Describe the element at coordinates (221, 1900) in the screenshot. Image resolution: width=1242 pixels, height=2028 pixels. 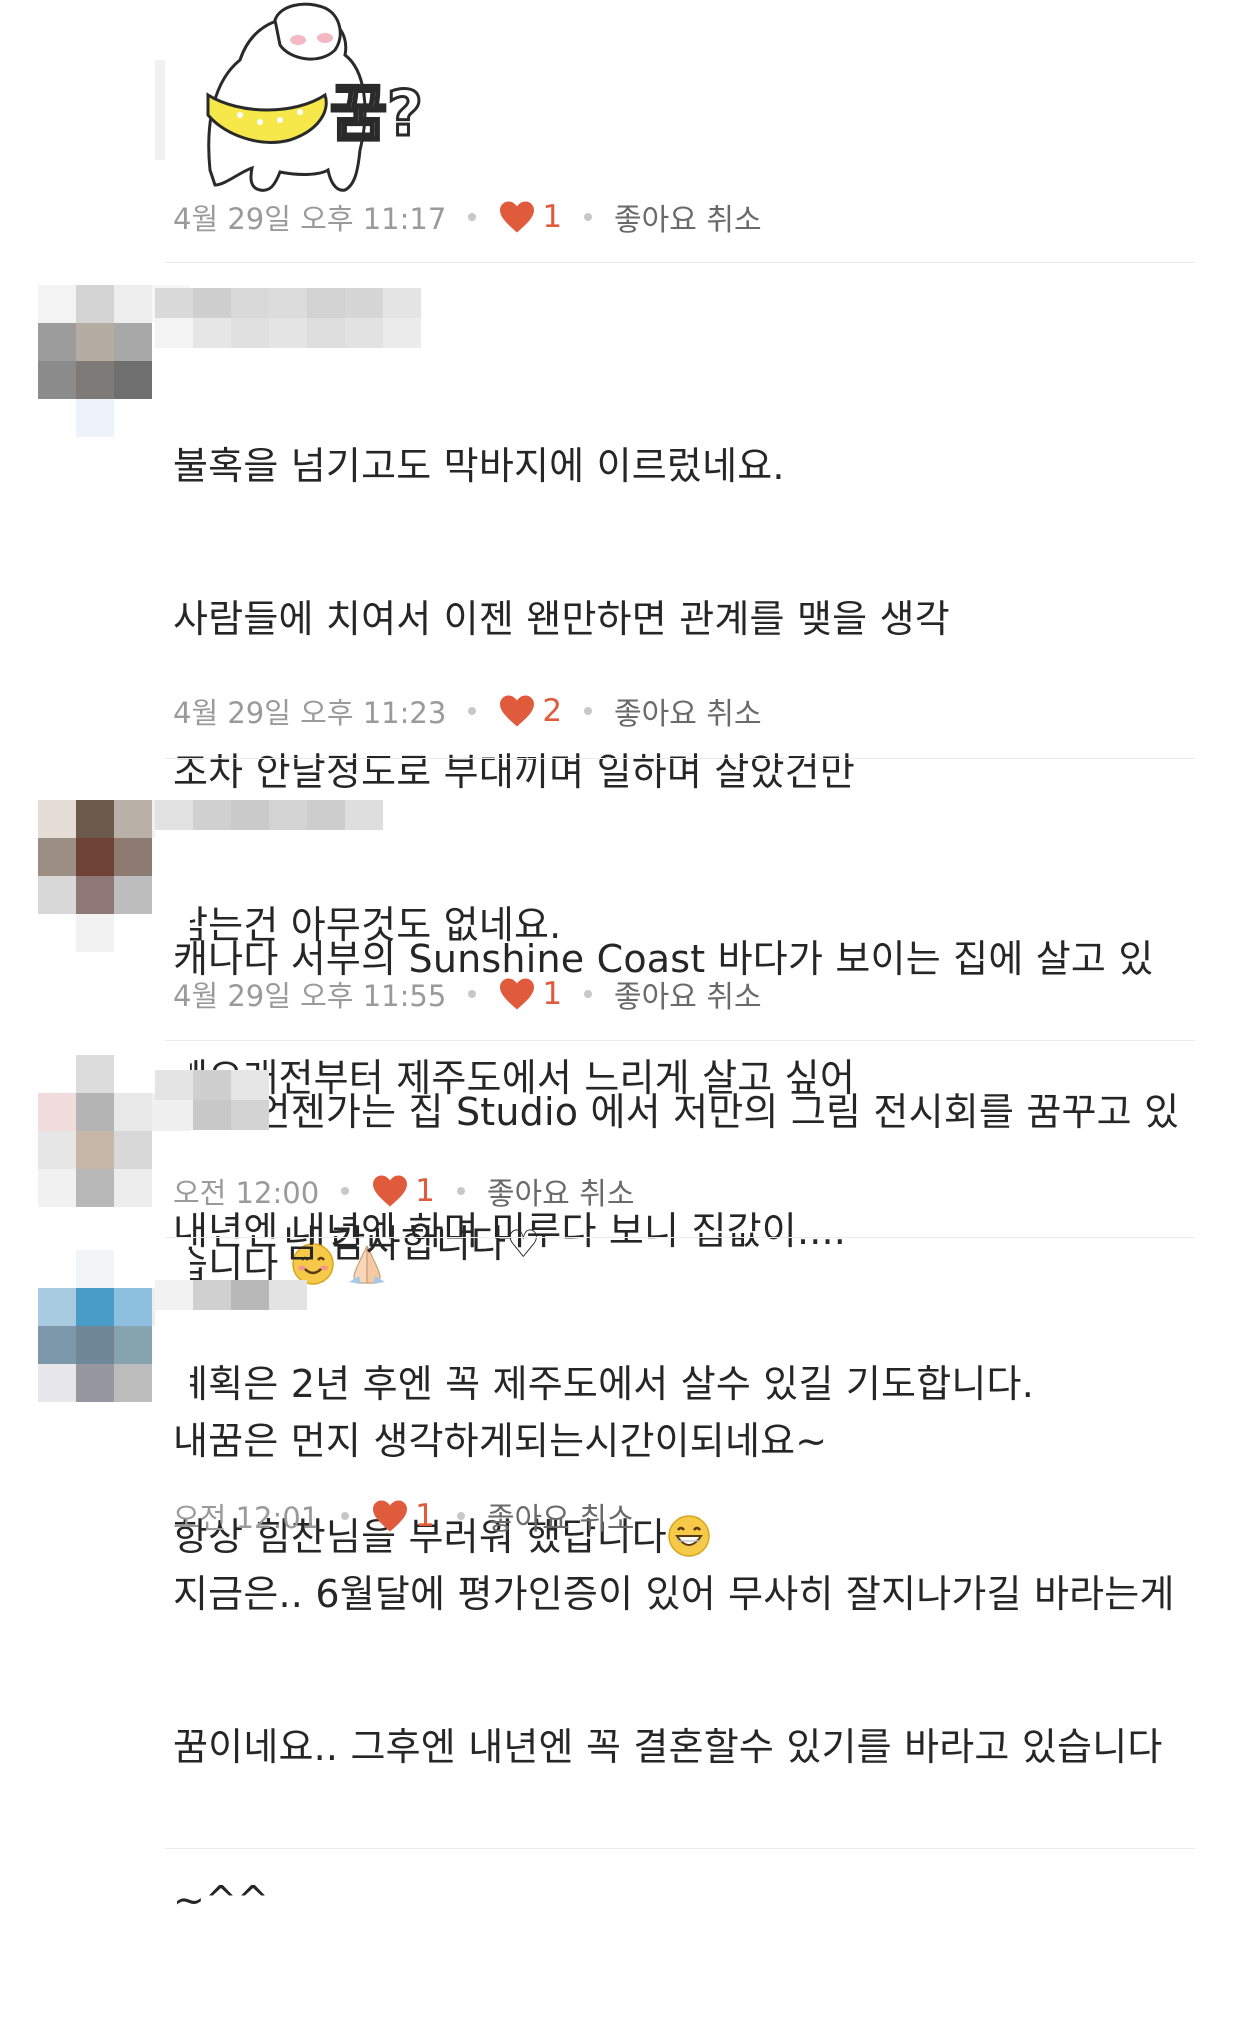
I see `comment-line: ~^^` at that location.